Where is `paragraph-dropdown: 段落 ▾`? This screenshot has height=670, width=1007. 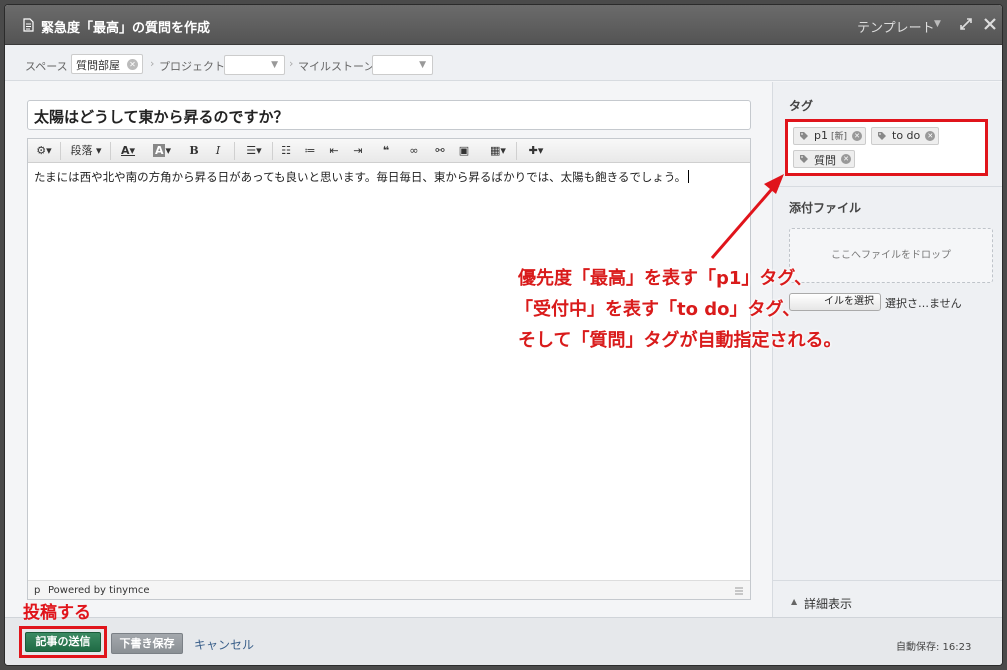 paragraph-dropdown: 段落 ▾ is located at coordinates (86, 151).